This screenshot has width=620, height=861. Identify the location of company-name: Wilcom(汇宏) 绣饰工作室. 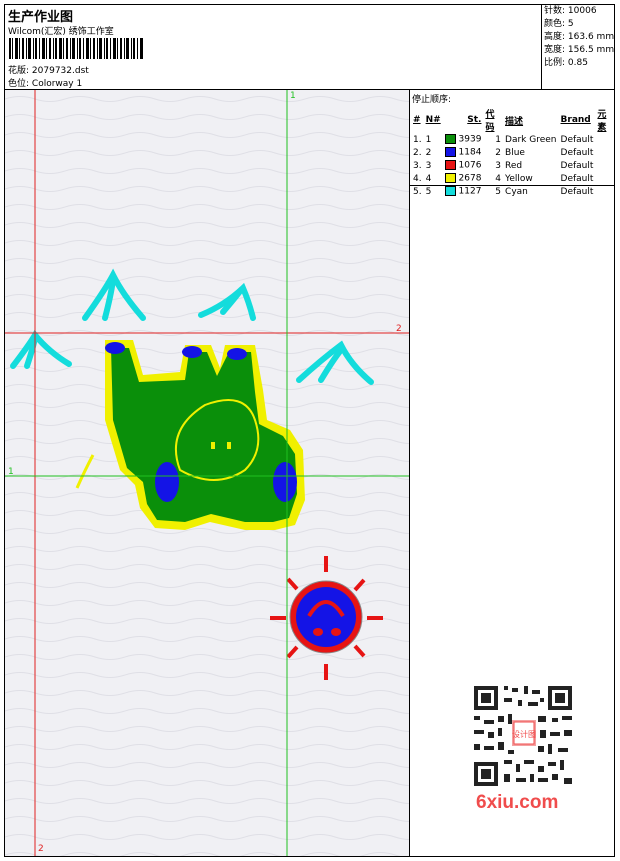
(61, 32).